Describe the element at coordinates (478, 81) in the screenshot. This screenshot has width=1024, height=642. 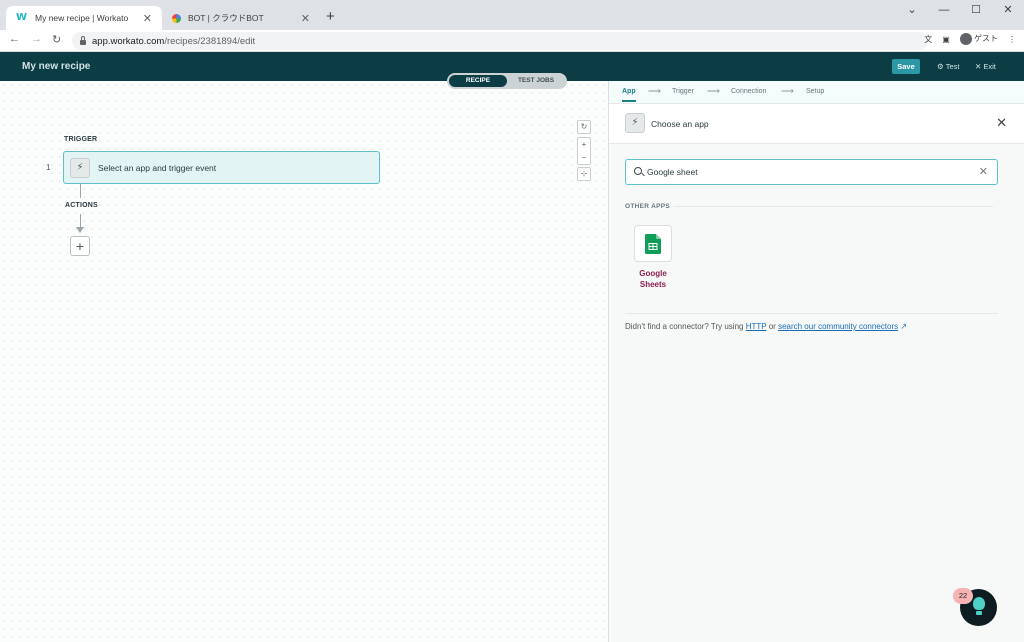
I see `tab-recipe: RECIPE` at that location.